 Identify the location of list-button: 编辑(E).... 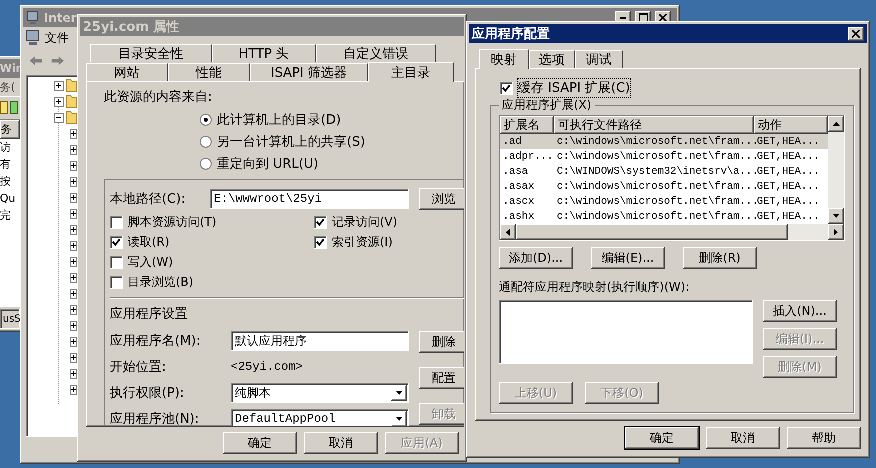
(628, 258).